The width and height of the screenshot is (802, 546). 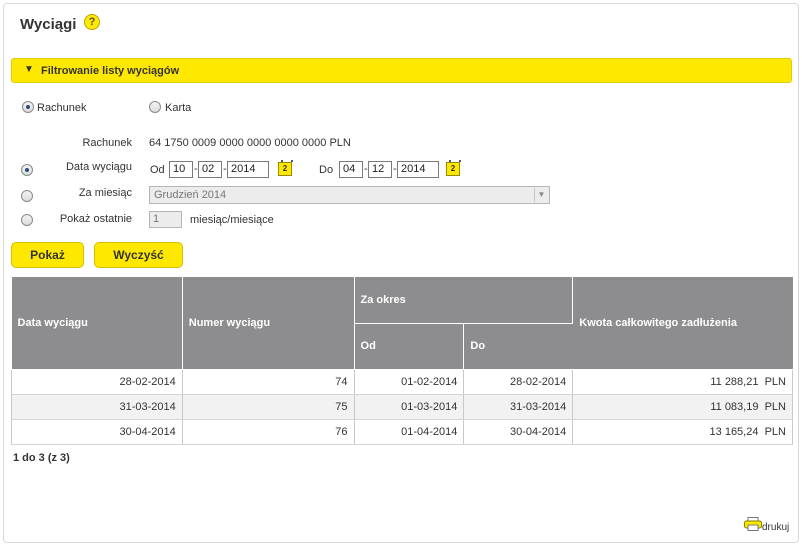 I want to click on month-label: Za miesiąc, so click(x=105, y=193).